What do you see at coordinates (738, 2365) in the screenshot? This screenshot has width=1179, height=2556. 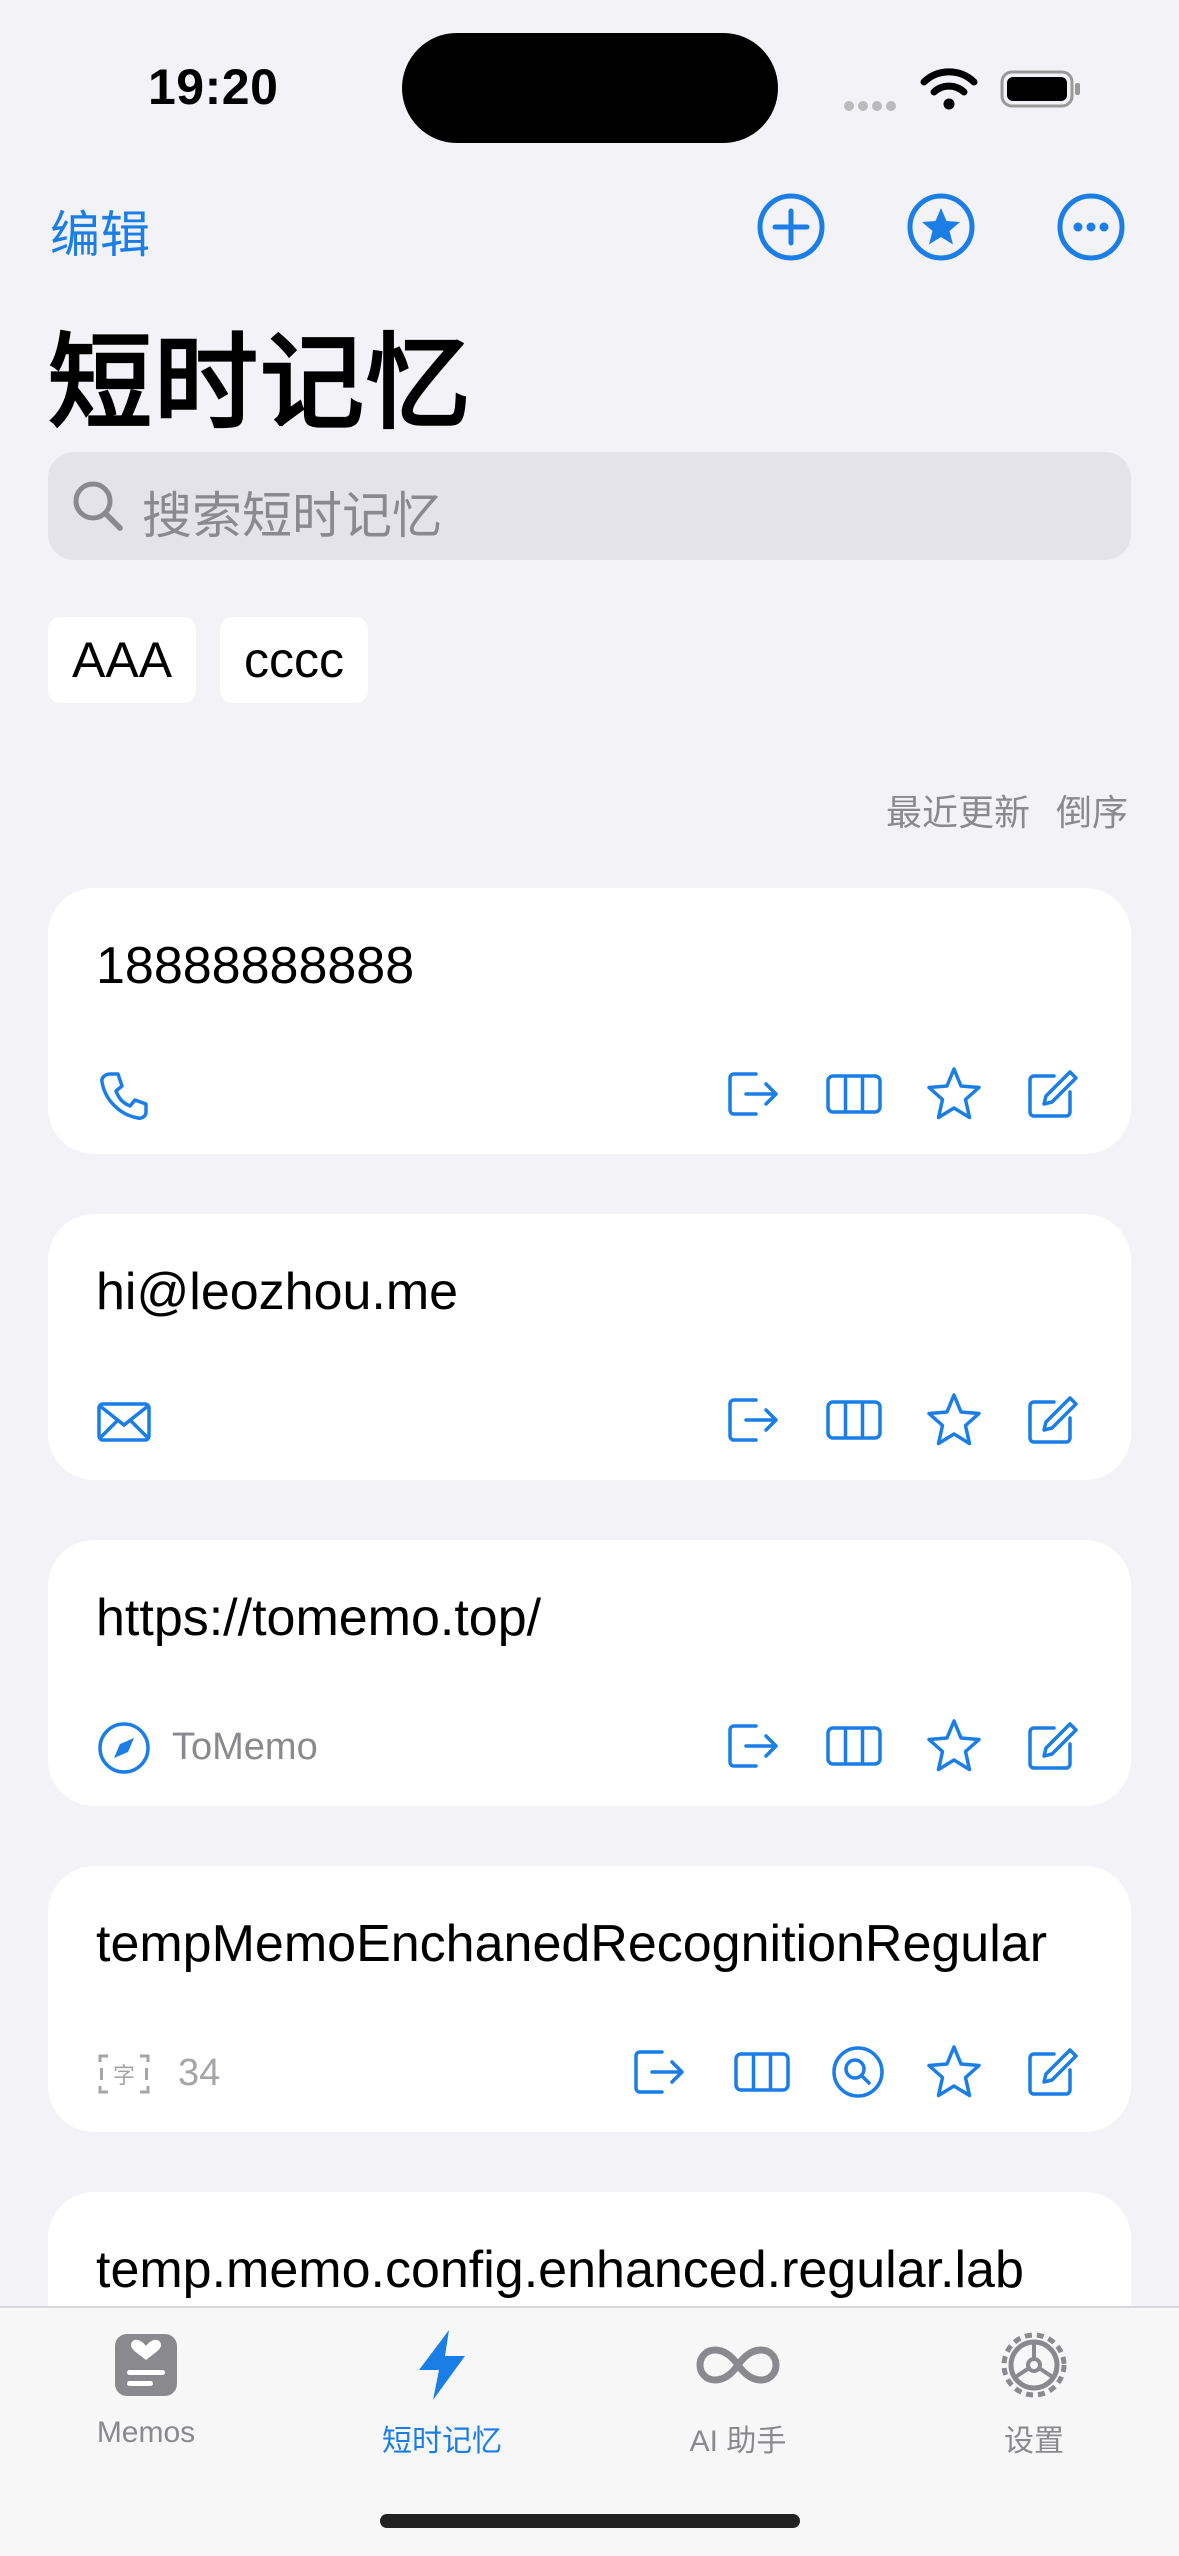 I see `infinity-icon` at bounding box center [738, 2365].